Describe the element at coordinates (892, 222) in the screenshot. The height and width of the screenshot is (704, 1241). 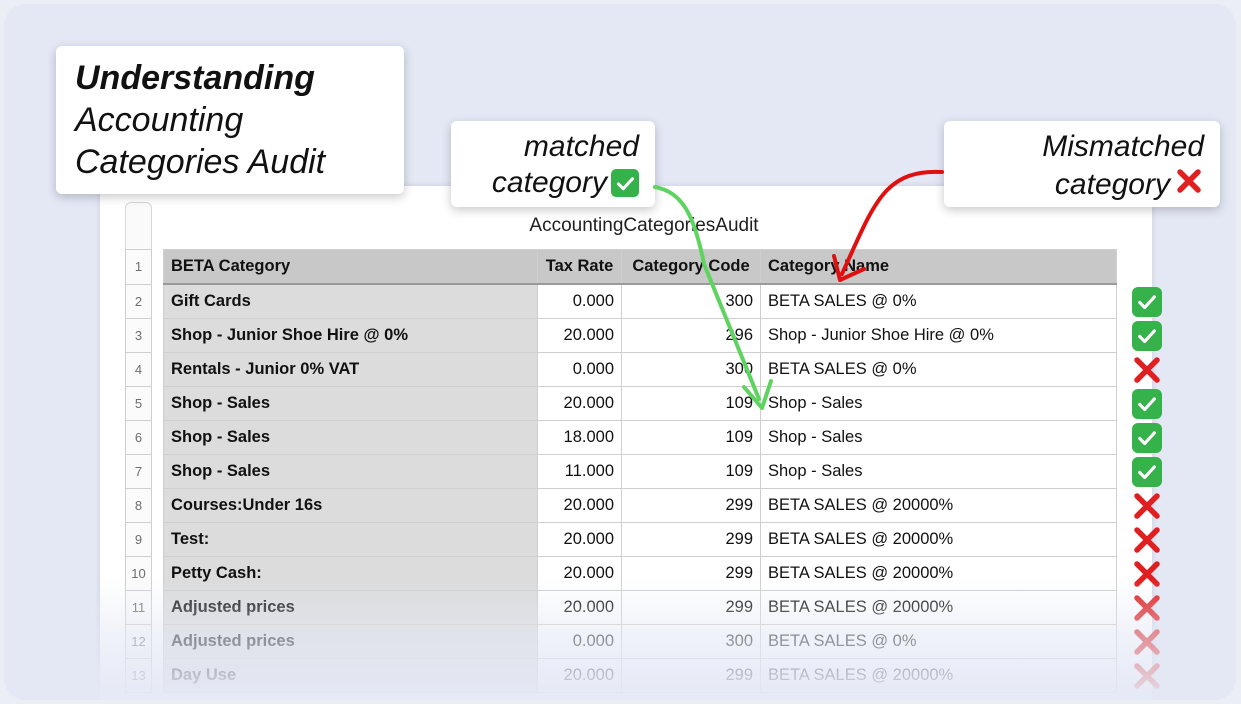
I see `mismatched-arrow` at that location.